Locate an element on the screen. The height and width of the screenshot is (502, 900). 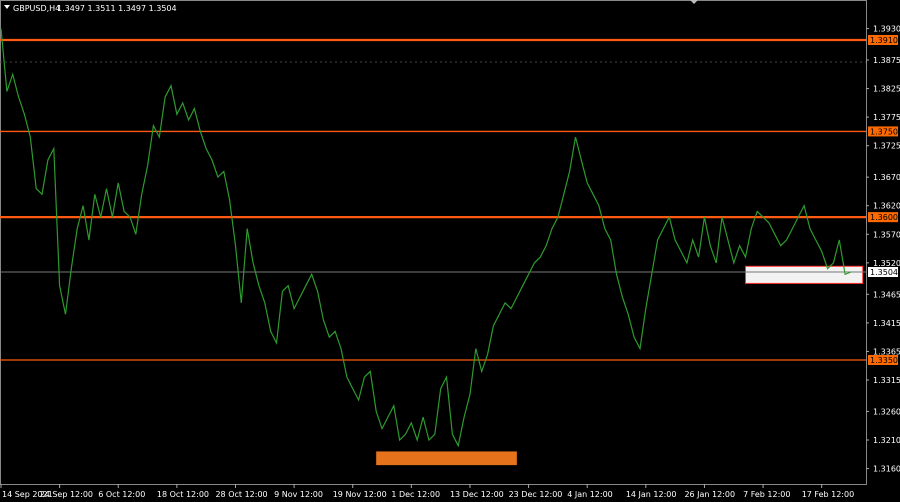
y-tick-label: 1.3465 is located at coordinates (886, 294).